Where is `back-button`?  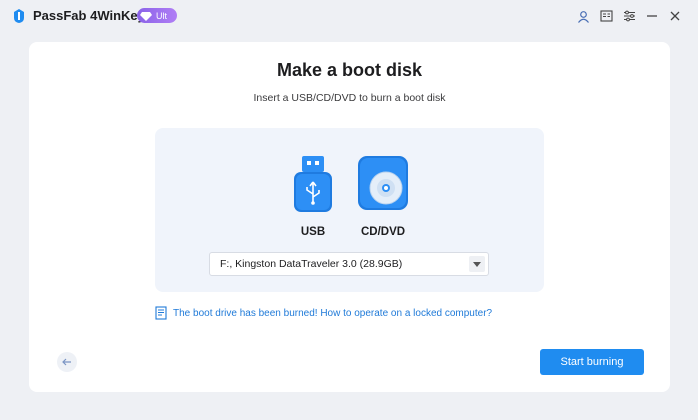 back-button is located at coordinates (67, 362).